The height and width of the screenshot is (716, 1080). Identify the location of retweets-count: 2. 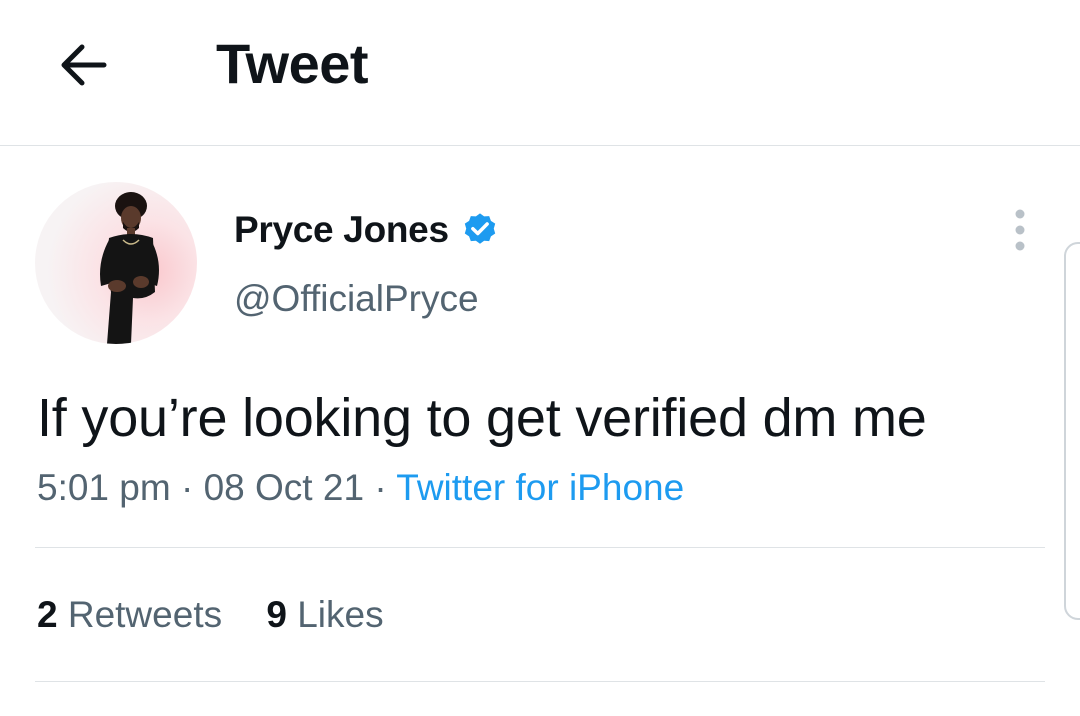
(47, 614).